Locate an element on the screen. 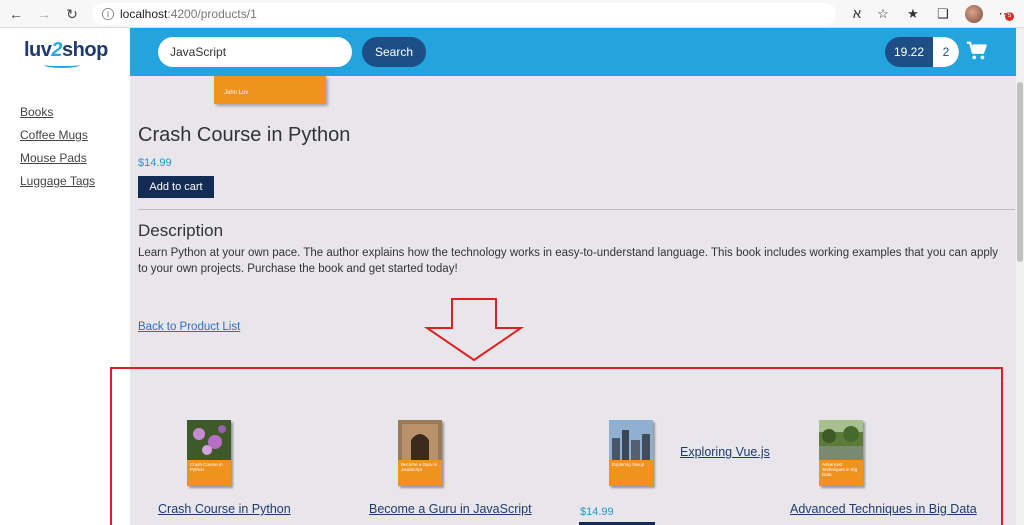  sidebar-item-mouse-pads: Mouse Pads is located at coordinates (57, 158).